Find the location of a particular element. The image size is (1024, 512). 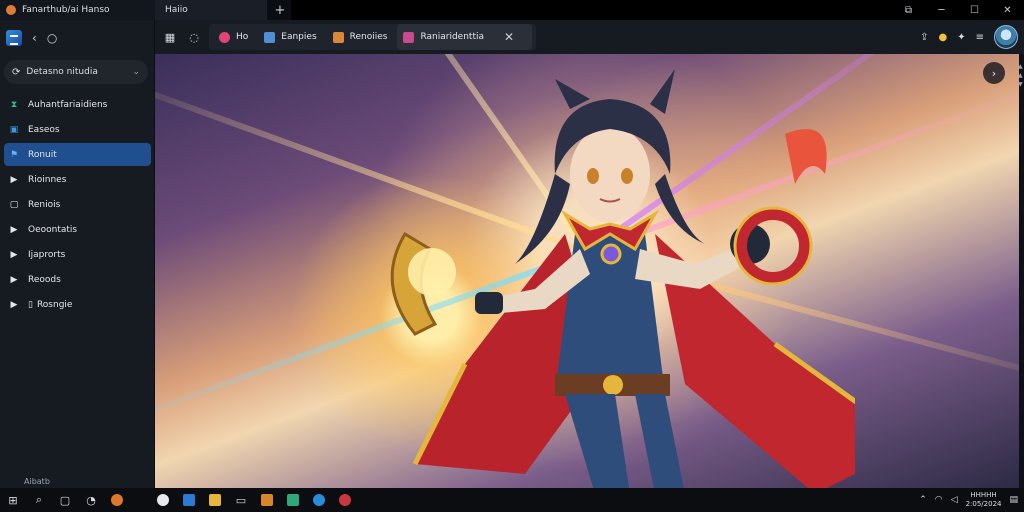

sidebar-item-label: Rioinnes is located at coordinates (47, 179).